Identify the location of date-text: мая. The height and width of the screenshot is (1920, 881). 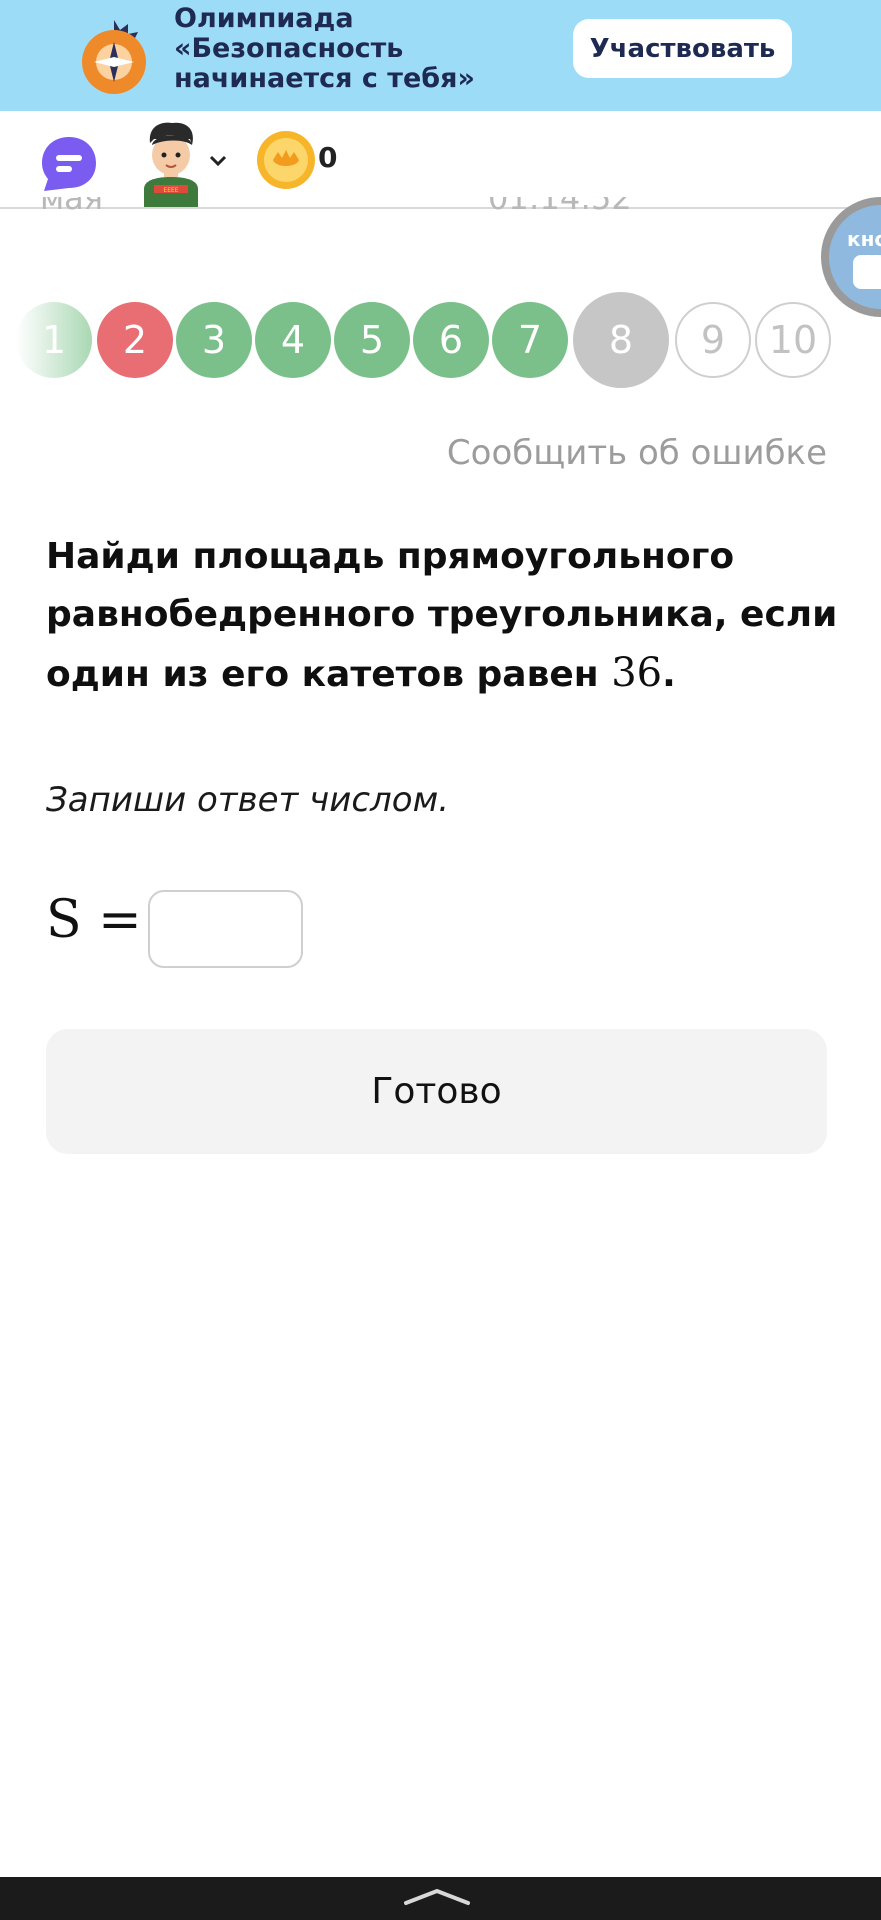
(71, 207).